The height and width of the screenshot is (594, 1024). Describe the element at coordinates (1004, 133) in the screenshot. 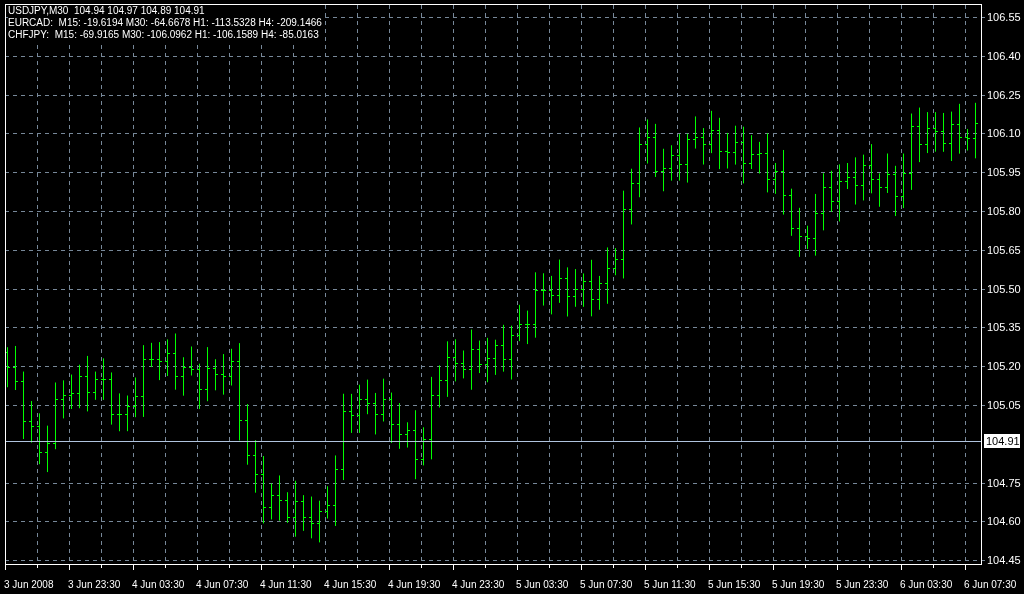

I see `price-label: 106.10` at that location.